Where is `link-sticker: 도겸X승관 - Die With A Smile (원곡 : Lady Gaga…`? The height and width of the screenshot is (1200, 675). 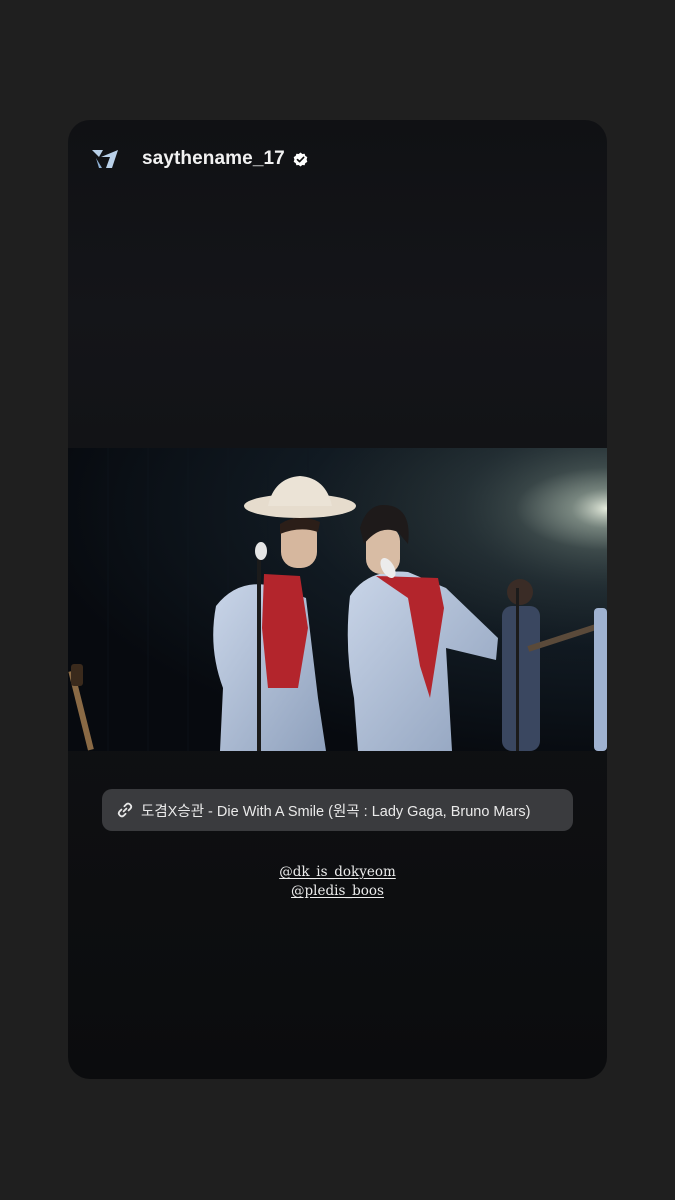 link-sticker: 도겸X승관 - Die With A Smile (원곡 : Lady Gaga… is located at coordinates (337, 810).